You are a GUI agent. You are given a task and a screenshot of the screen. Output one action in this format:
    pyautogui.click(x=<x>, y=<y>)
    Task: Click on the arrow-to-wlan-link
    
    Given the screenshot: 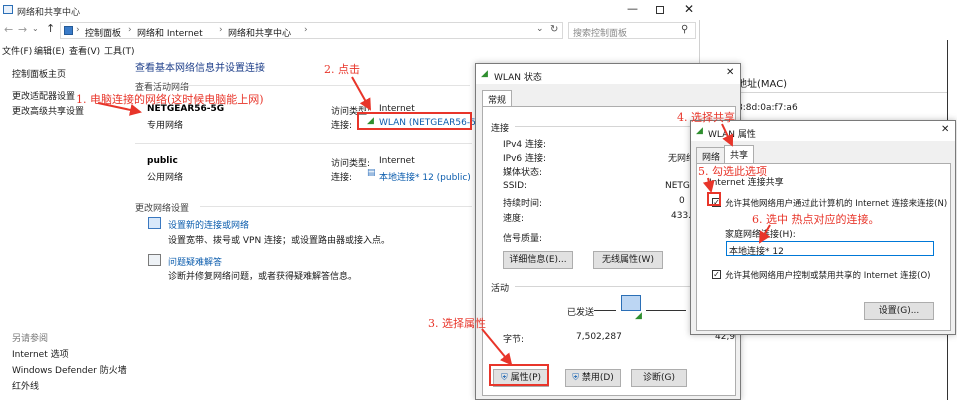 What is the action you would take?
    pyautogui.click(x=361, y=93)
    